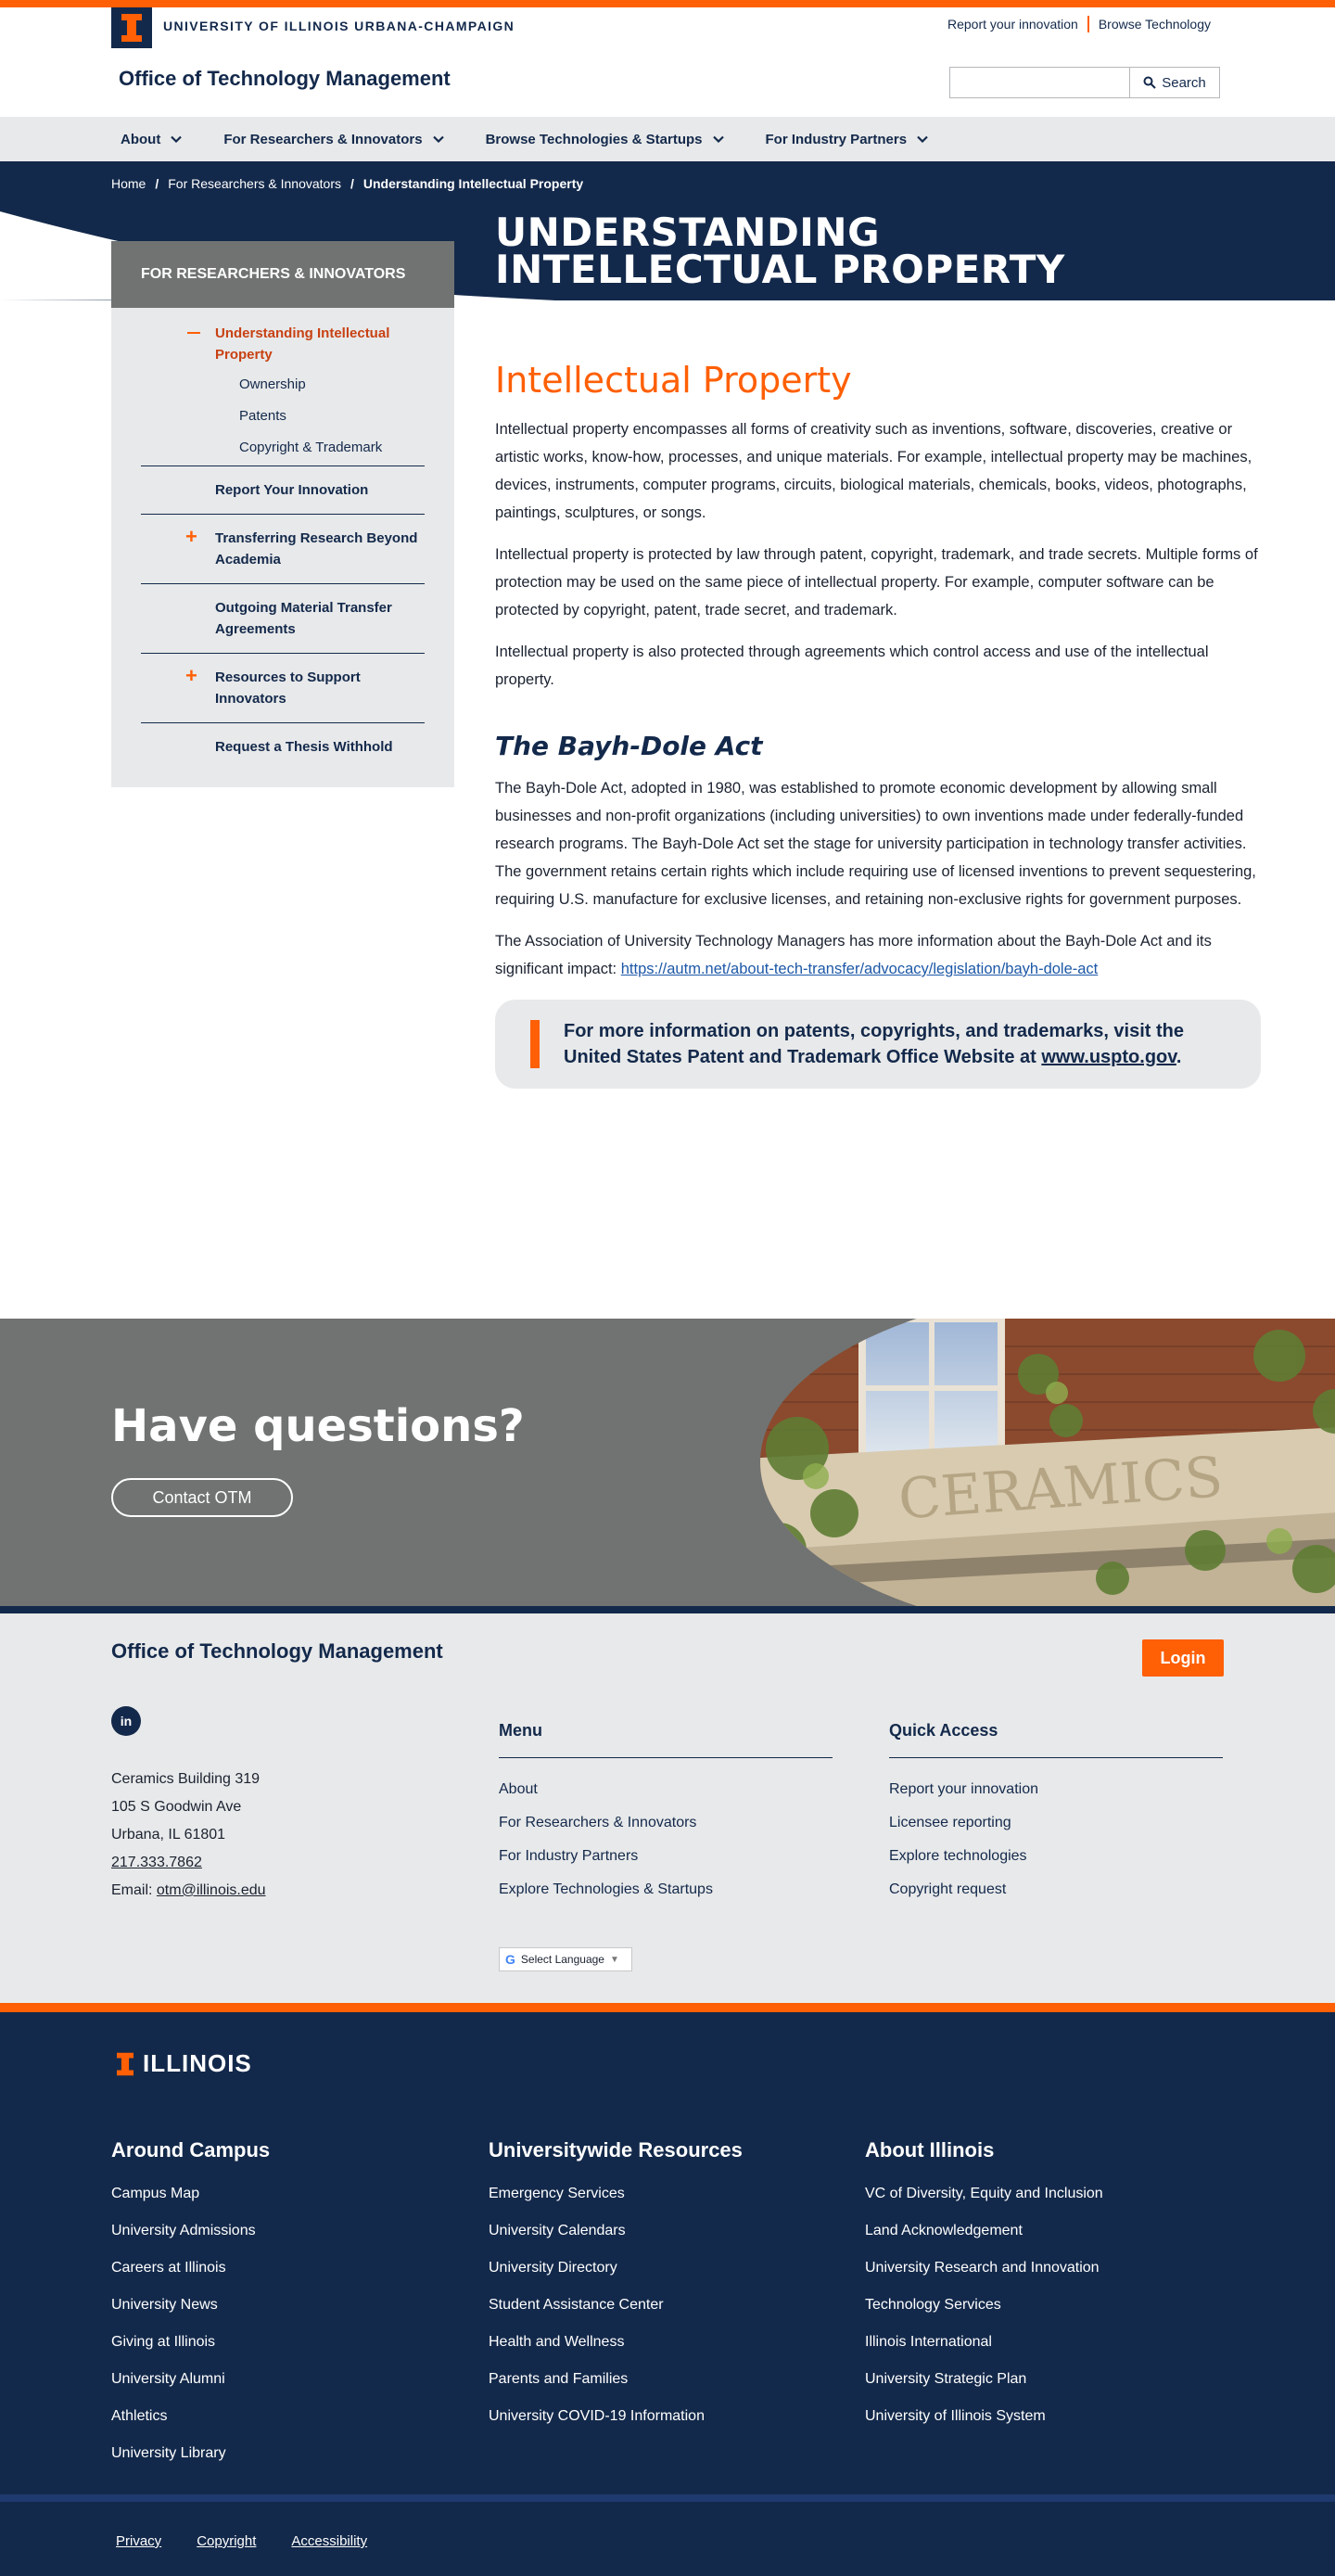  I want to click on sidebar-item-label: Transferring Research Beyond Academia, so click(316, 548).